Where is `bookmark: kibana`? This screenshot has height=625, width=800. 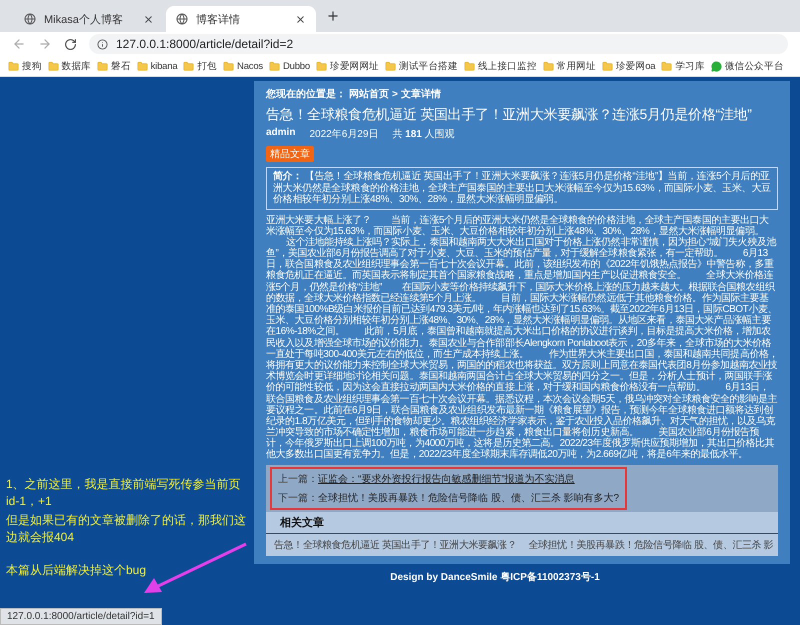
bookmark: kibana is located at coordinates (157, 66).